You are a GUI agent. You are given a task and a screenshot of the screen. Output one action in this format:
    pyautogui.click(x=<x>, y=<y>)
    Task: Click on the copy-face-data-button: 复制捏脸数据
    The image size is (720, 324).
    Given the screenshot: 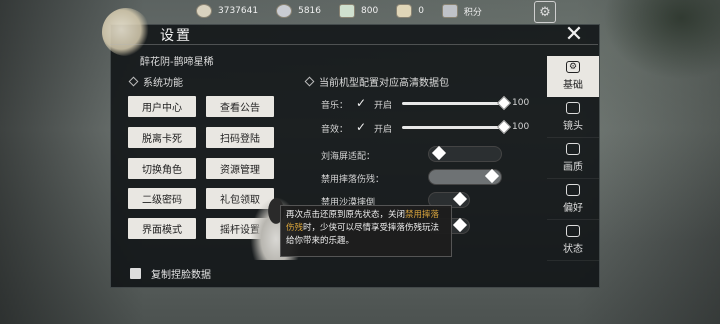 What is the action you would take?
    pyautogui.click(x=170, y=273)
    